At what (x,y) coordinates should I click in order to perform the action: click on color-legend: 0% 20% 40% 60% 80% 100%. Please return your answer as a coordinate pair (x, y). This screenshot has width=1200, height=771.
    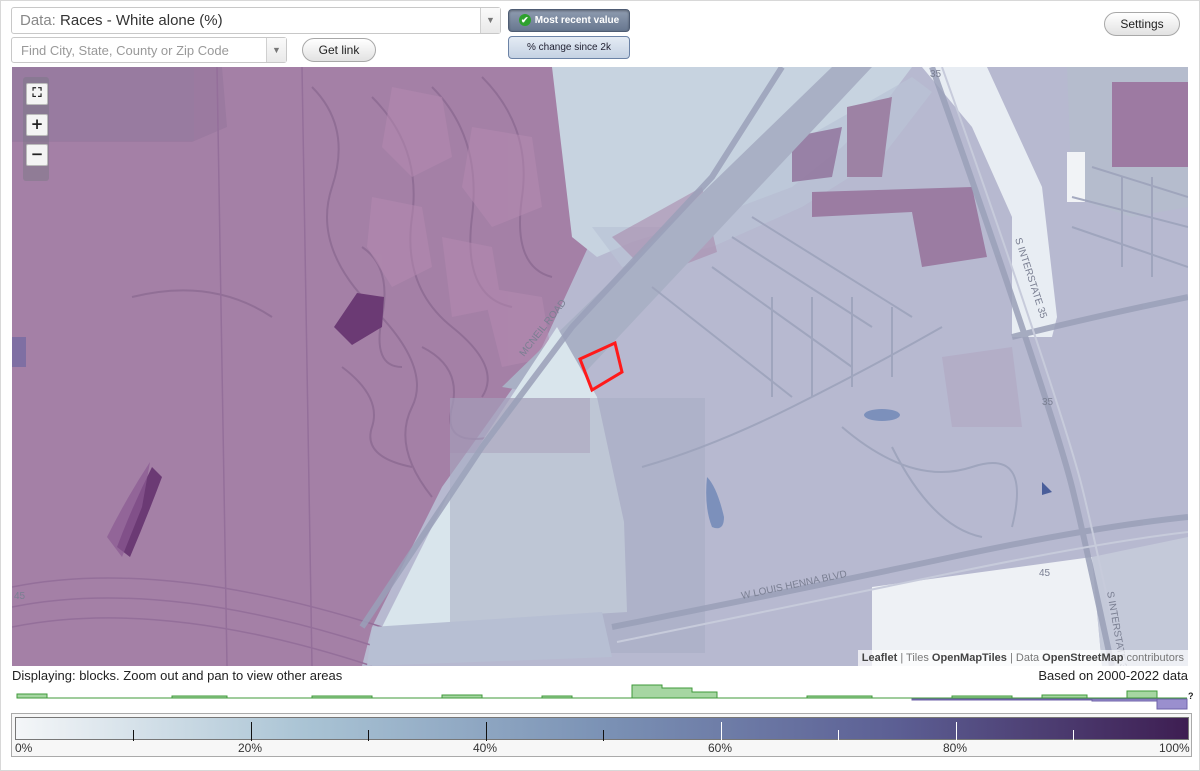
    Looking at the image, I should click on (601, 735).